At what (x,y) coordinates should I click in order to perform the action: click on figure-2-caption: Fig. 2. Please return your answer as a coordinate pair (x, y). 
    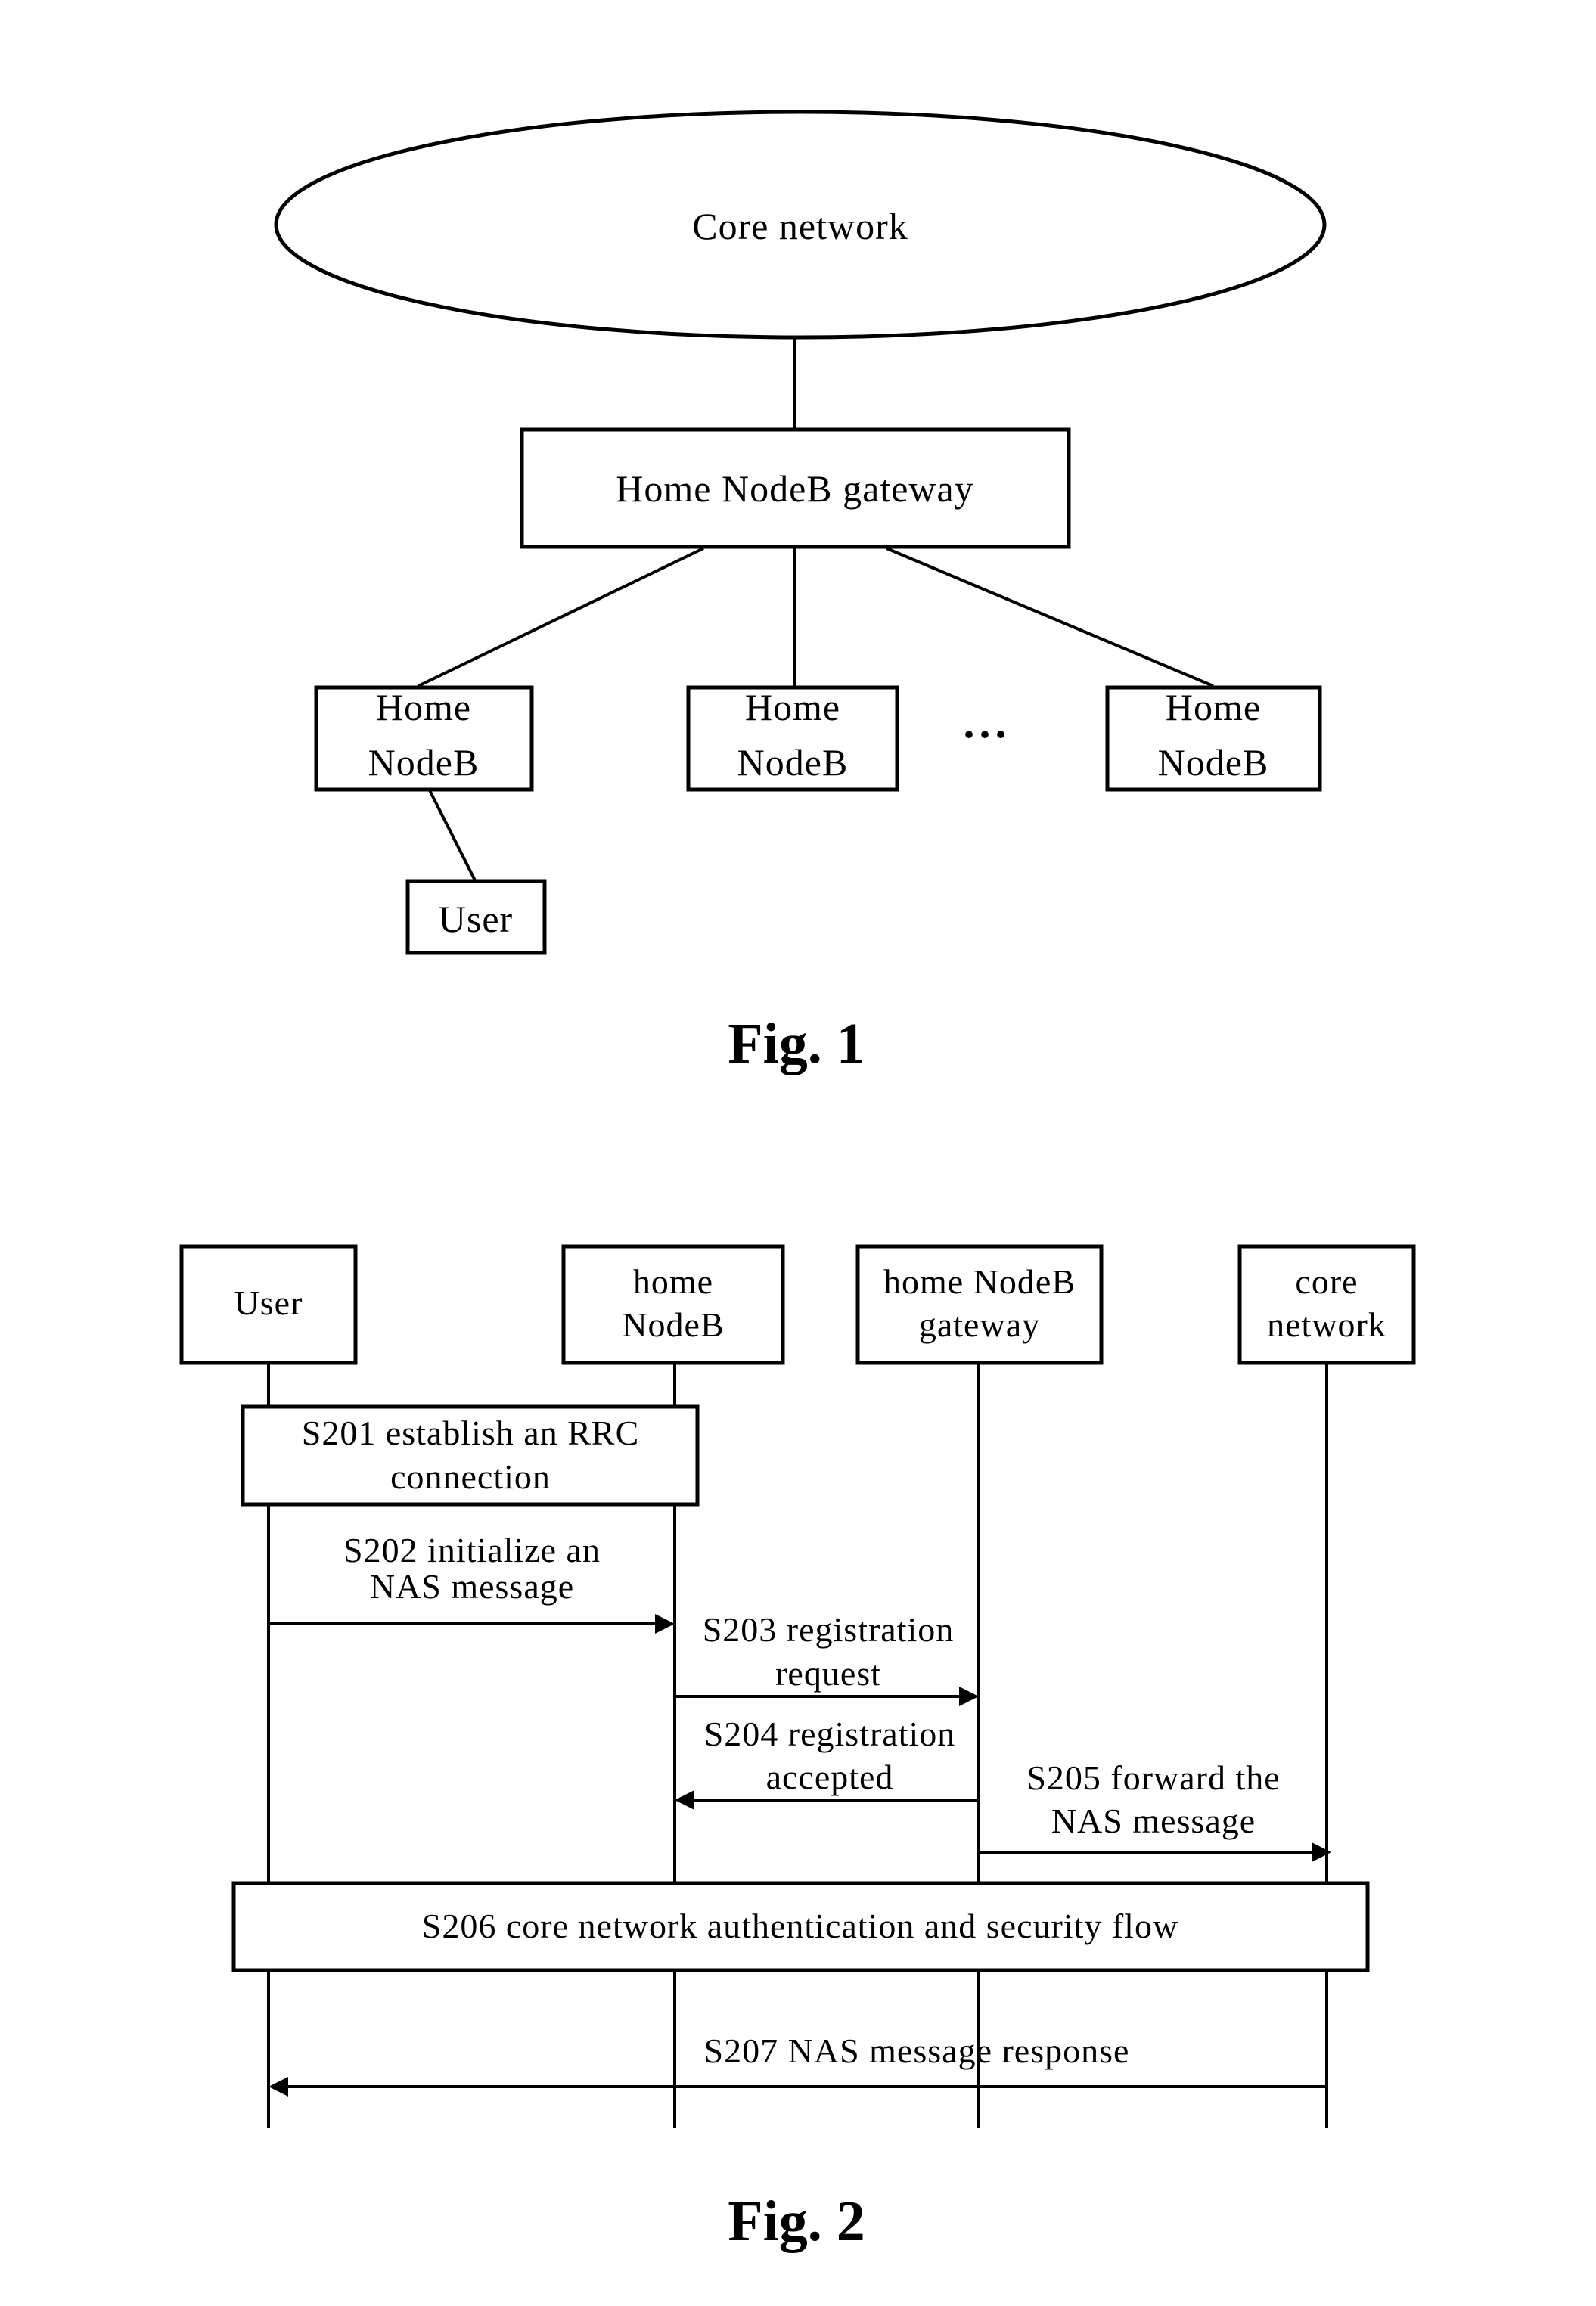
    Looking at the image, I should click on (796, 2221).